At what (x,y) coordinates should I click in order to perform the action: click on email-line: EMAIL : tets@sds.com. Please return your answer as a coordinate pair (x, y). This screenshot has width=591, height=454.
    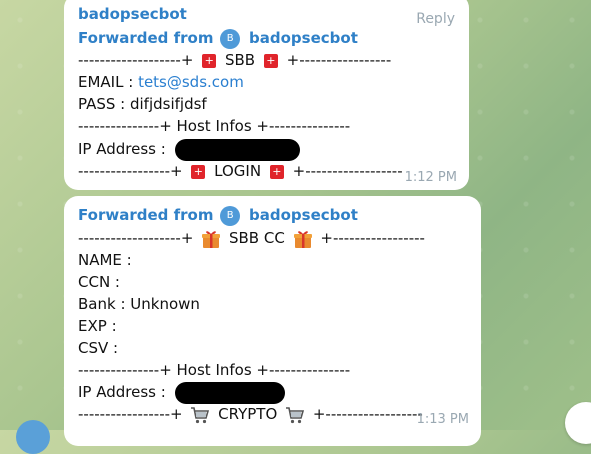
    Looking at the image, I should click on (161, 82).